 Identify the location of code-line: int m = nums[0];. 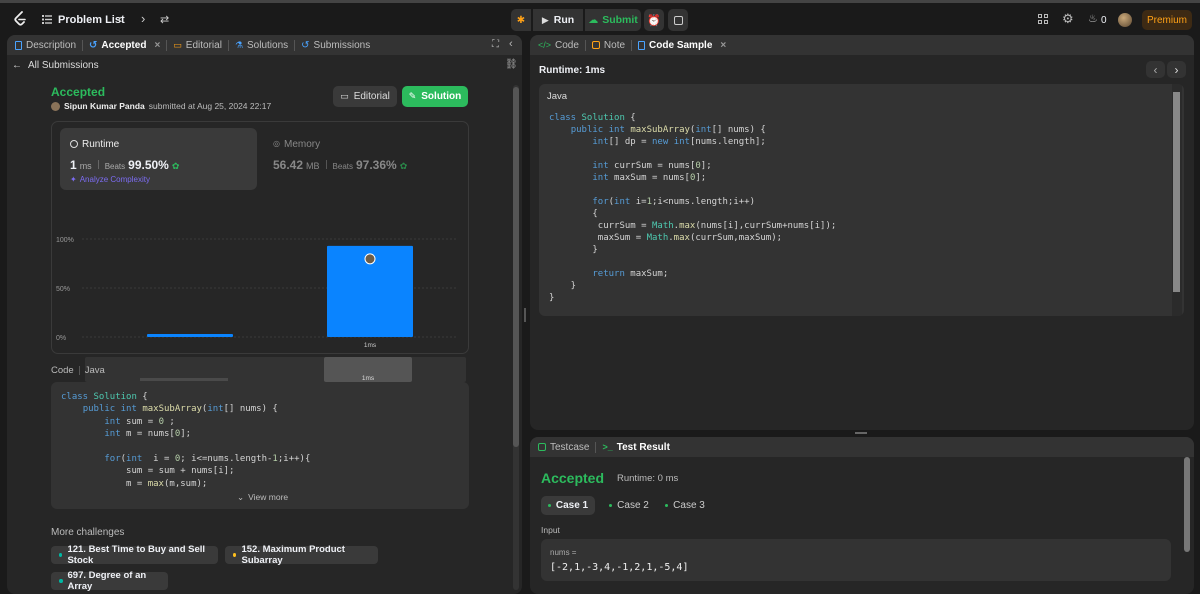
(148, 434).